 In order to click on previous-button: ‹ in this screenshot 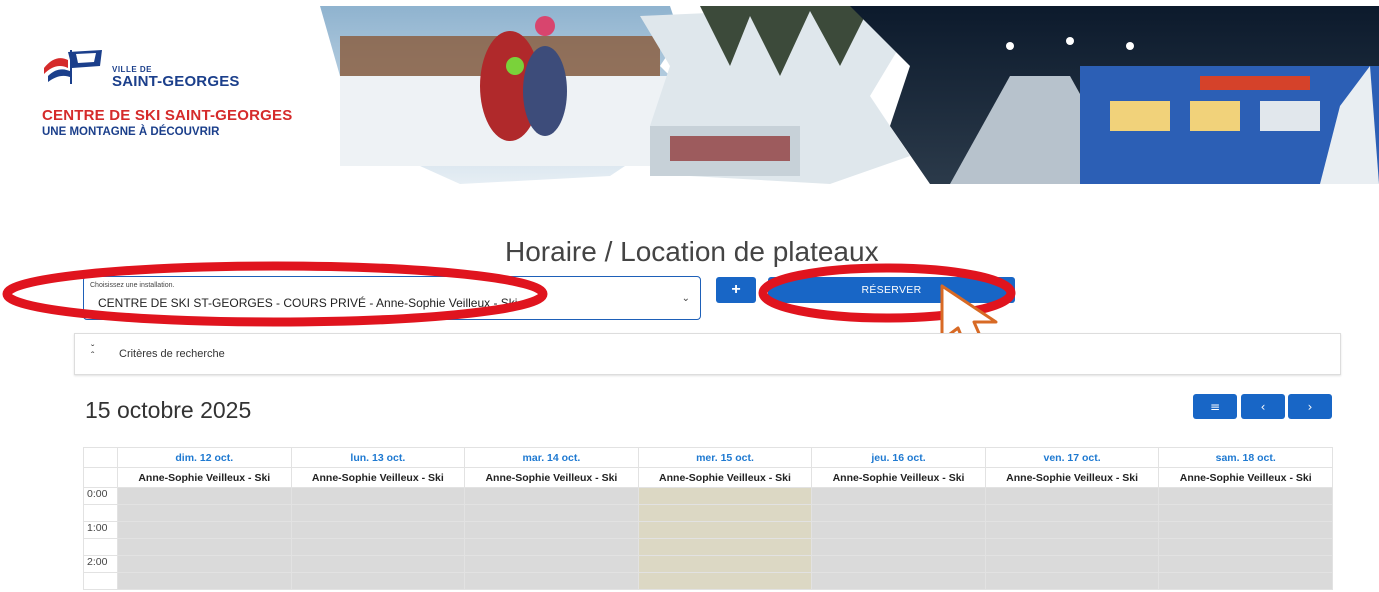, I will do `click(1263, 406)`.